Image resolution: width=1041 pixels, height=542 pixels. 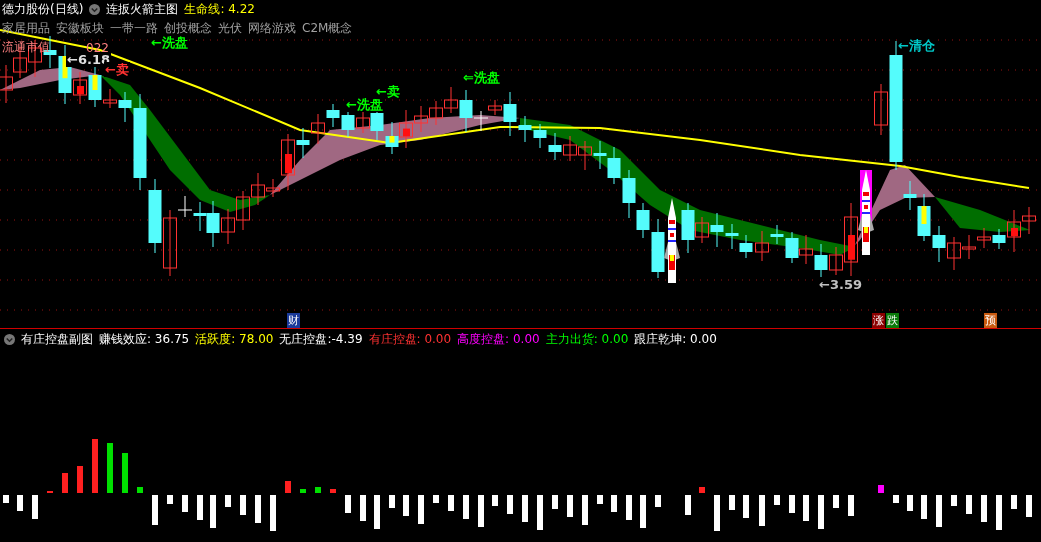 What do you see at coordinates (293, 320) in the screenshot?
I see `event-marker: 财` at bounding box center [293, 320].